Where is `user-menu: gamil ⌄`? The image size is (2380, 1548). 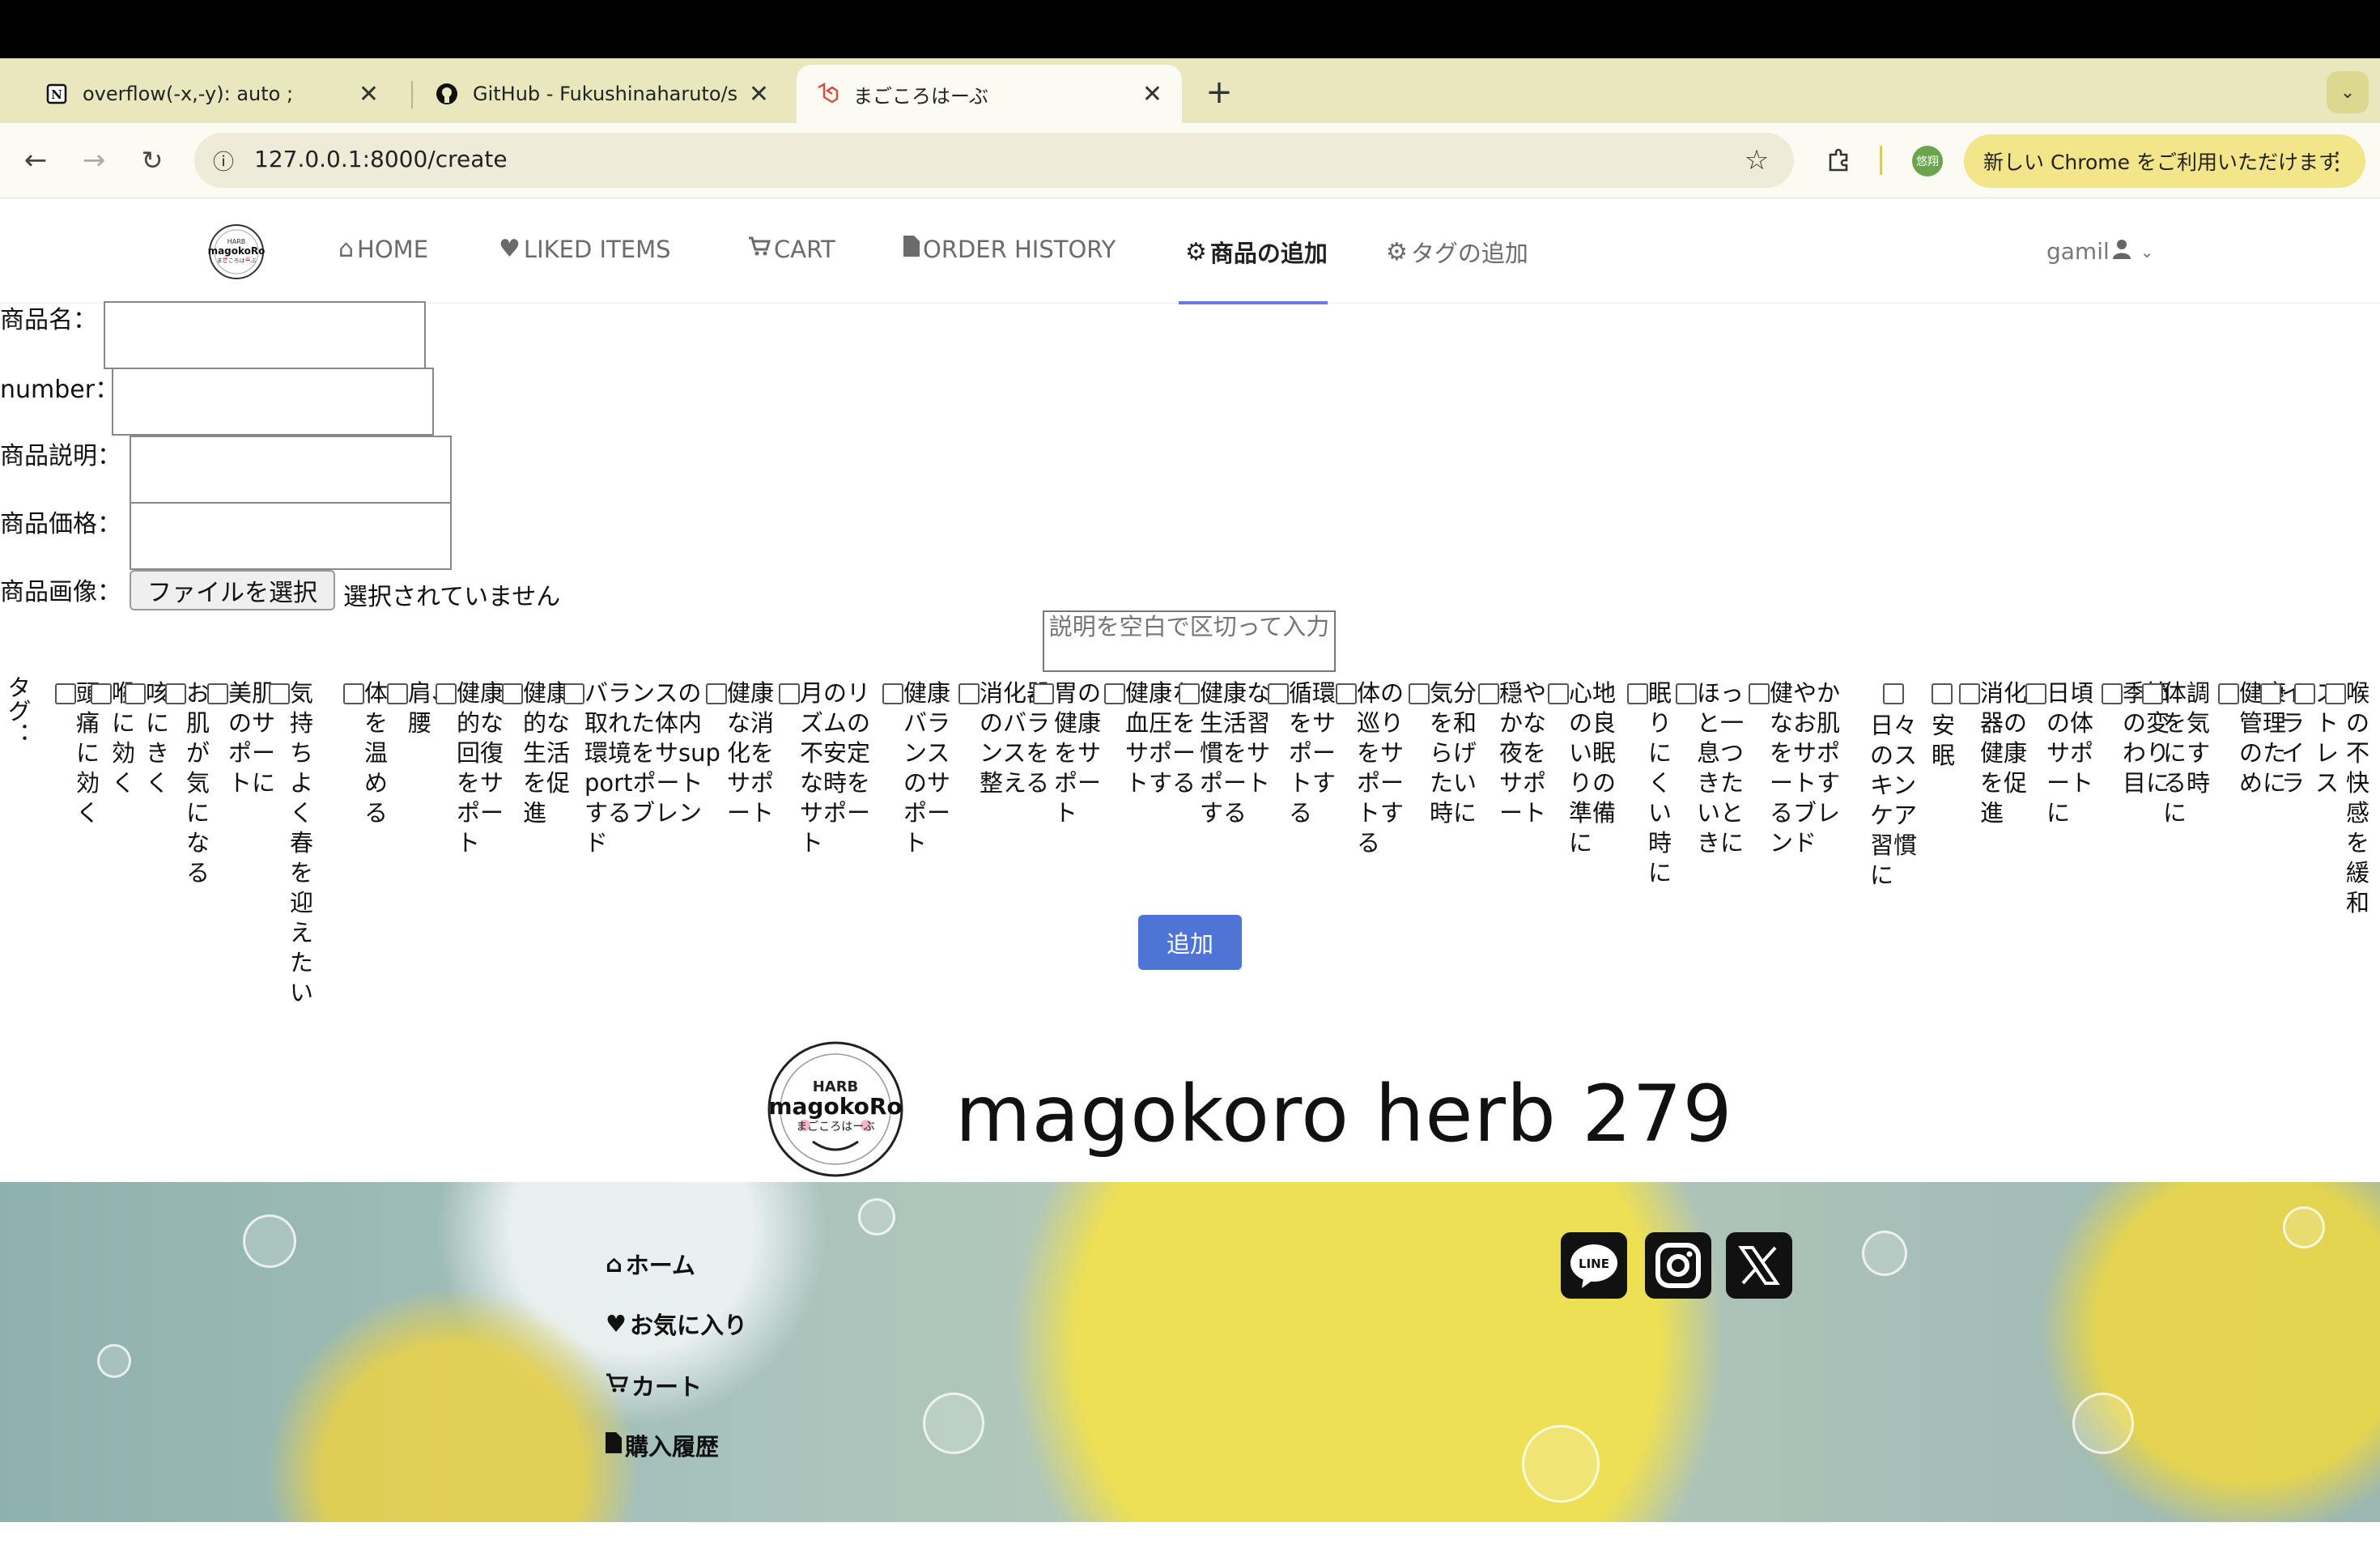 user-menu: gamil ⌄ is located at coordinates (2100, 252).